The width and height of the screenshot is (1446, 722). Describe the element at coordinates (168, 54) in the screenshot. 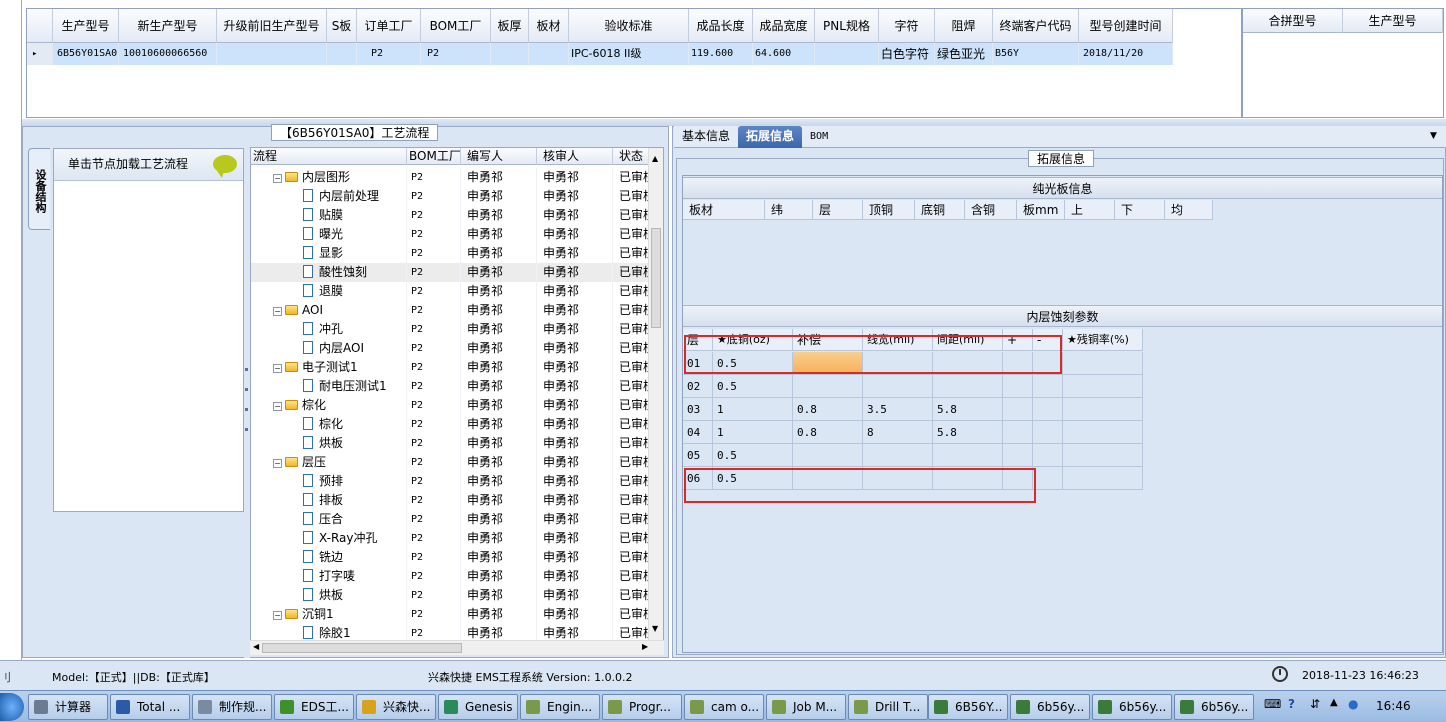

I see `cell-new-model: 10010600066560` at that location.